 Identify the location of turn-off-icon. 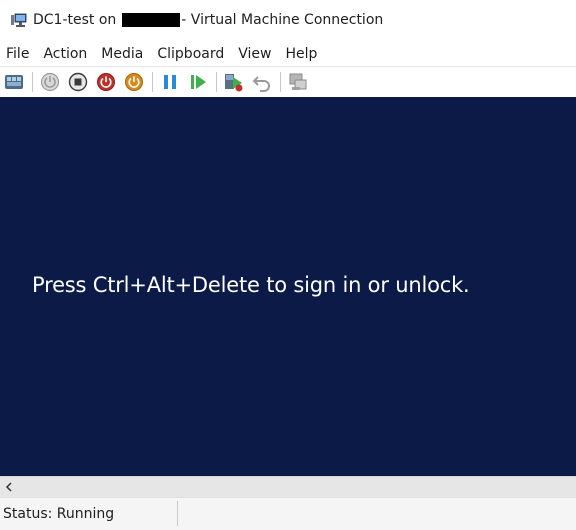
(78, 82).